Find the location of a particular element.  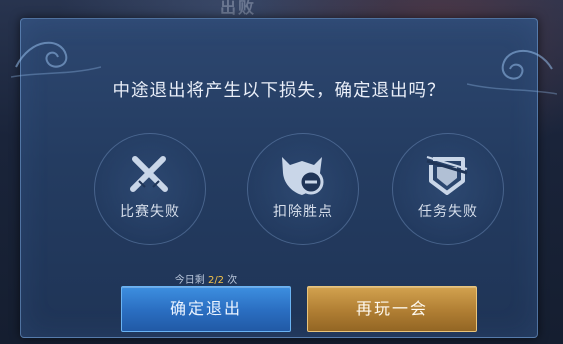

background-title: 出败 is located at coordinates (238, 8).